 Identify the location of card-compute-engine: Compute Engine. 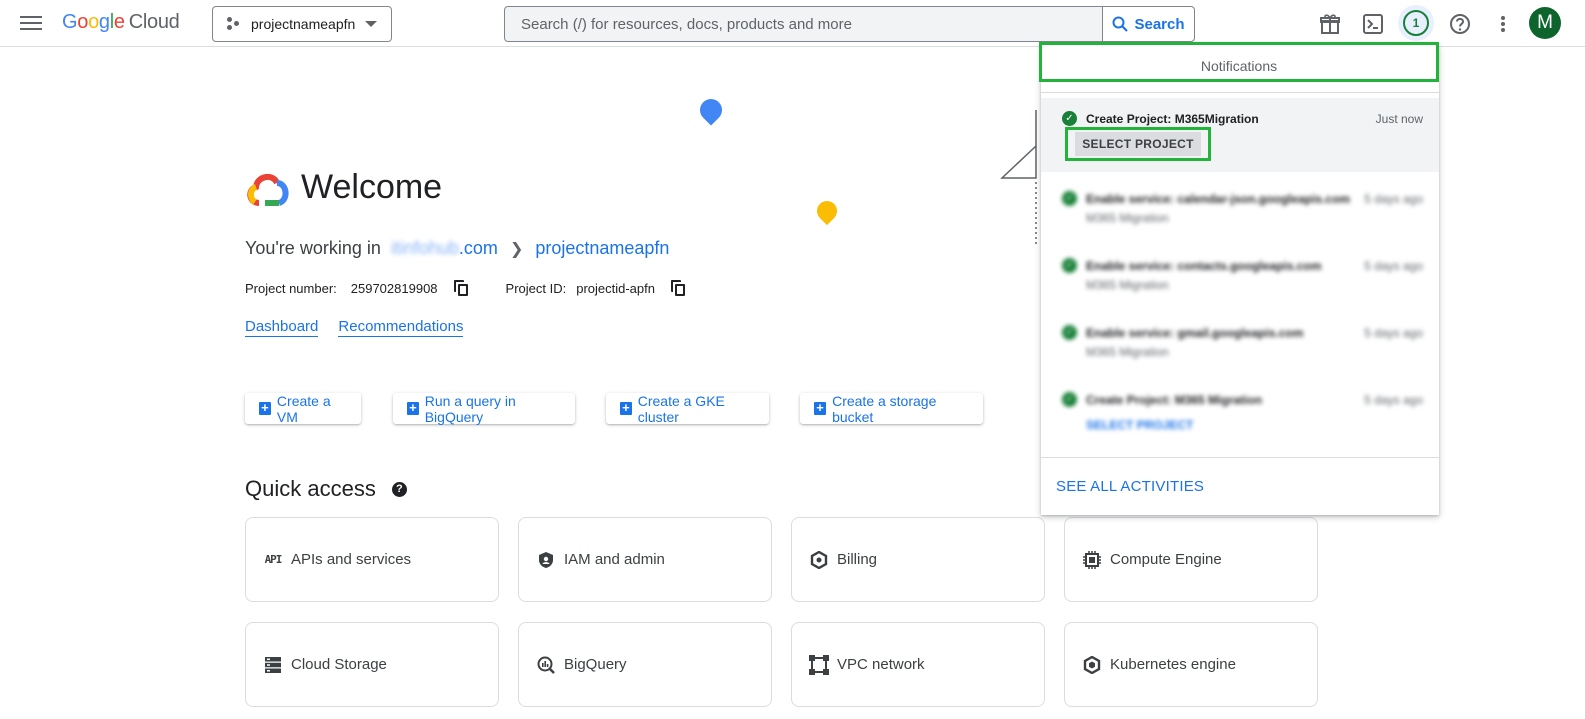
(1191, 559).